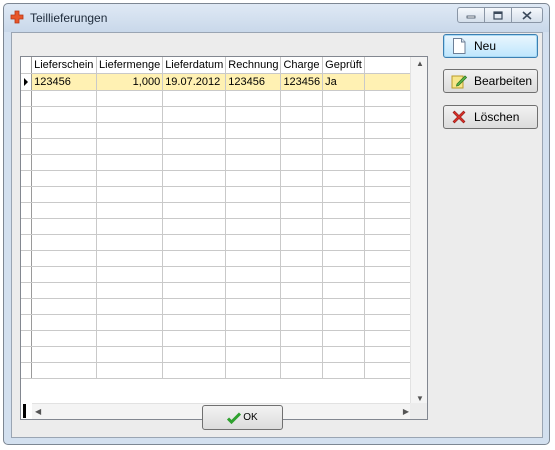  I want to click on table-cell: 123456, so click(64, 82).